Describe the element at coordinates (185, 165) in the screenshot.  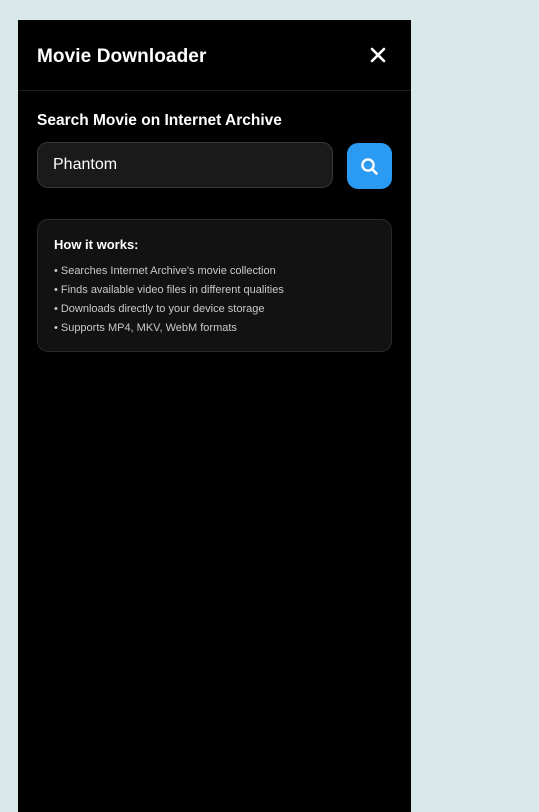
I see `search-input` at that location.